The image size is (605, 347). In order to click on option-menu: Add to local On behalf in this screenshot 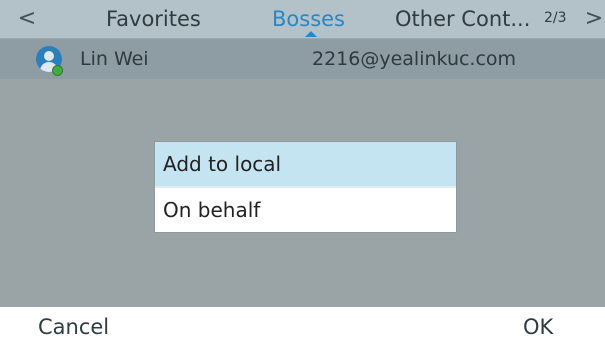, I will do `click(305, 187)`.